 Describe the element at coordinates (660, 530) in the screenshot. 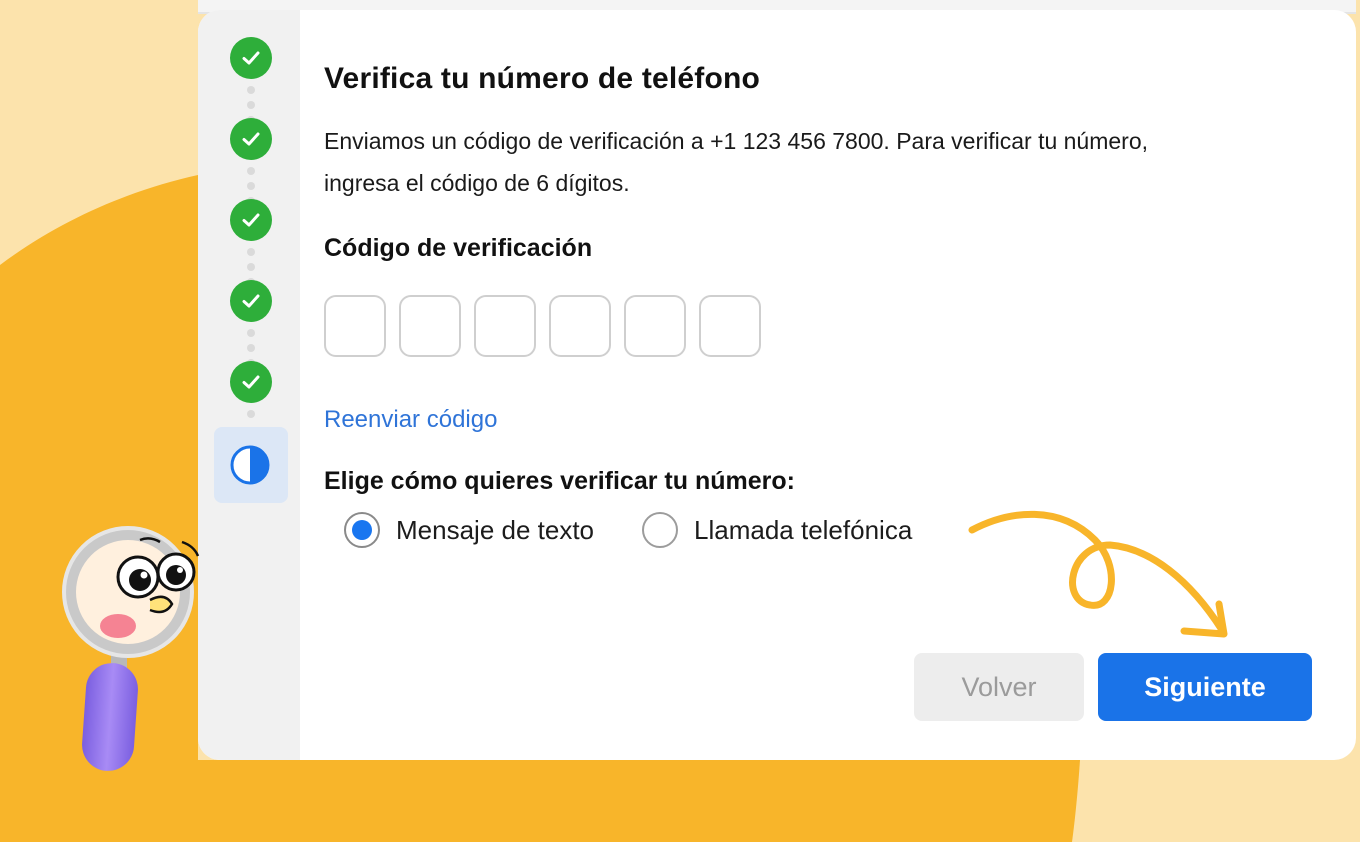

I see `radio-unselected-icon` at that location.